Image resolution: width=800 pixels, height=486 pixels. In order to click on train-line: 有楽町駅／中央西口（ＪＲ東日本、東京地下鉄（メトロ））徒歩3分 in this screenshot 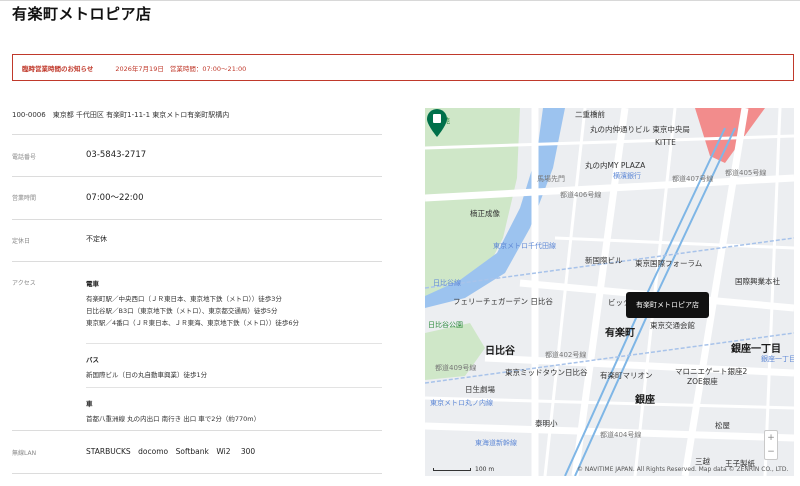, I will do `click(184, 299)`.